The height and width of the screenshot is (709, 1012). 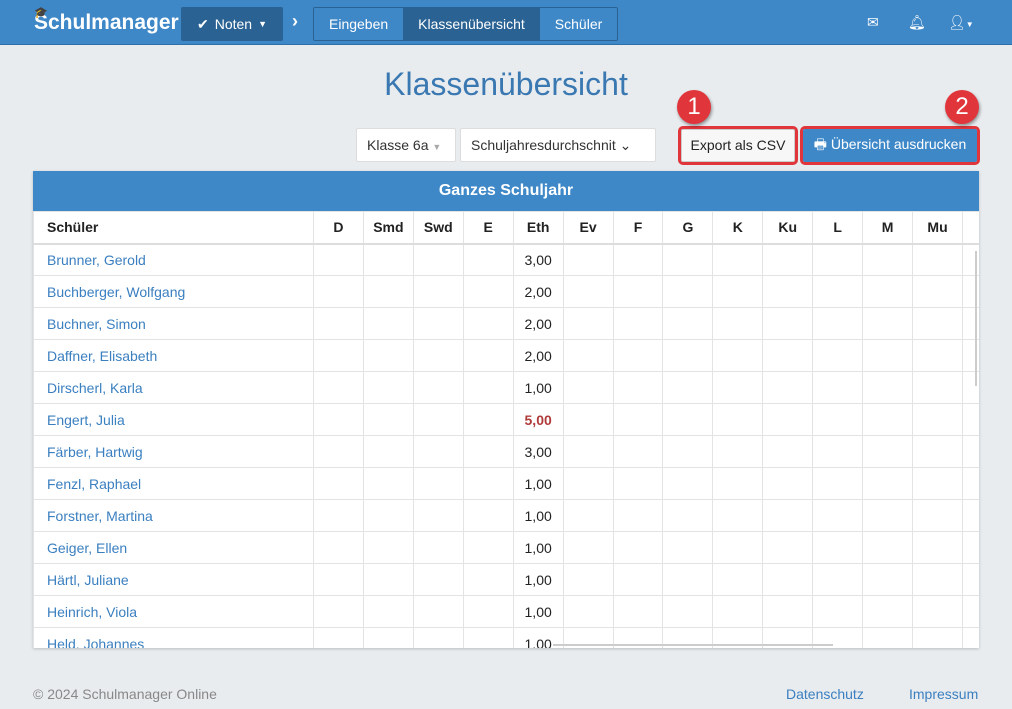 What do you see at coordinates (173, 611) in the screenshot?
I see `student-link: Heinrich, Viola` at bounding box center [173, 611].